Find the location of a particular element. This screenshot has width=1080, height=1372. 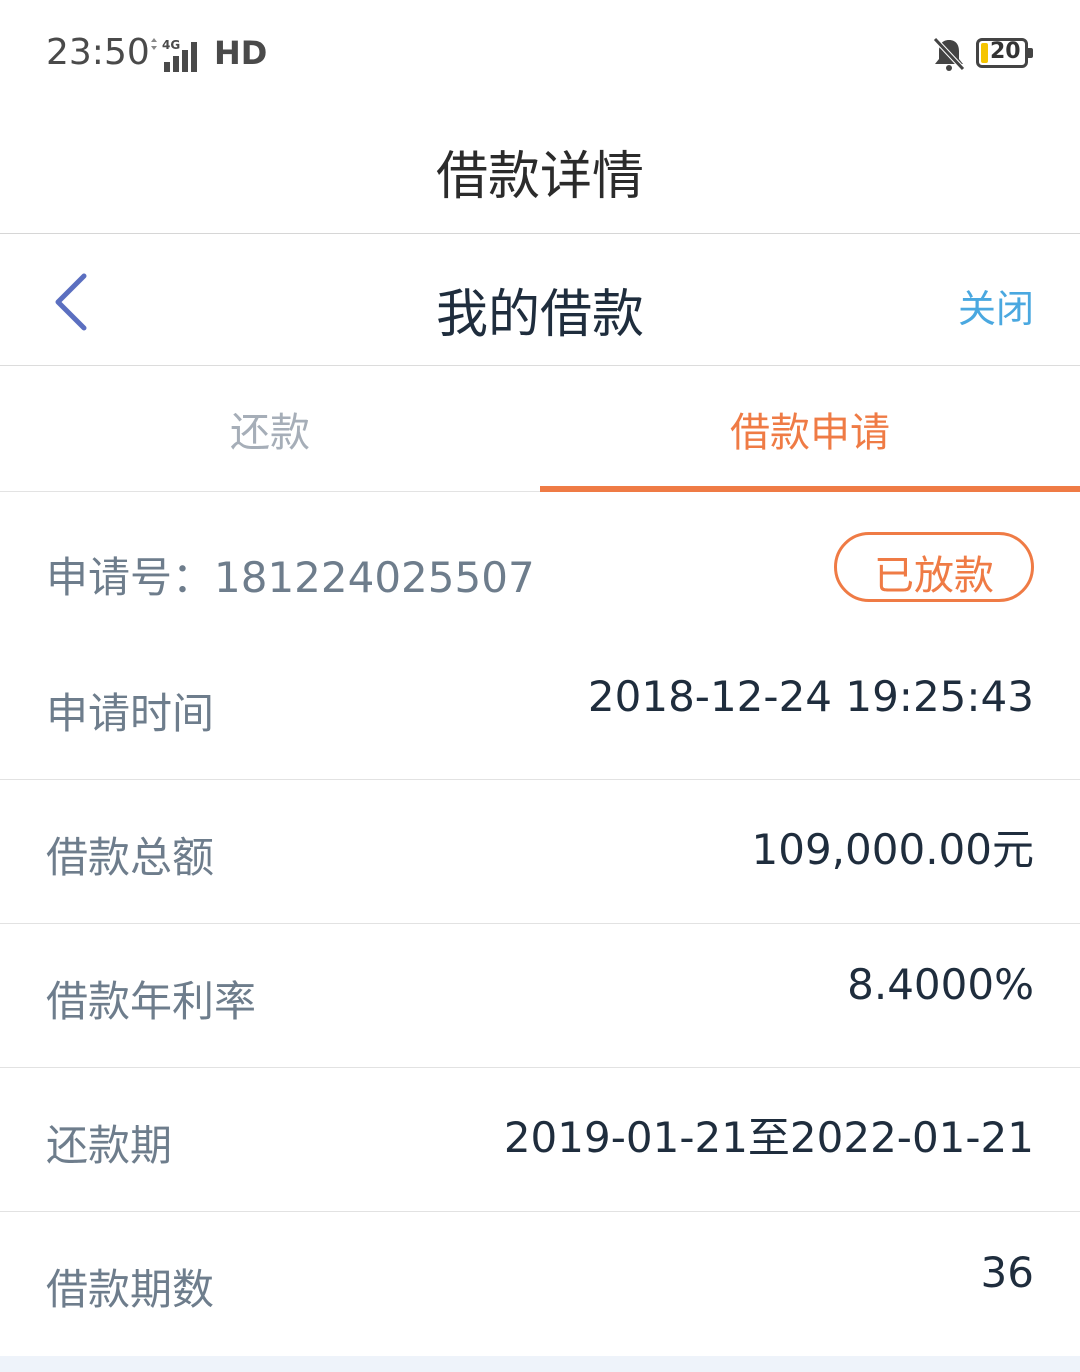

status-time: 23:50 is located at coordinates (98, 52).